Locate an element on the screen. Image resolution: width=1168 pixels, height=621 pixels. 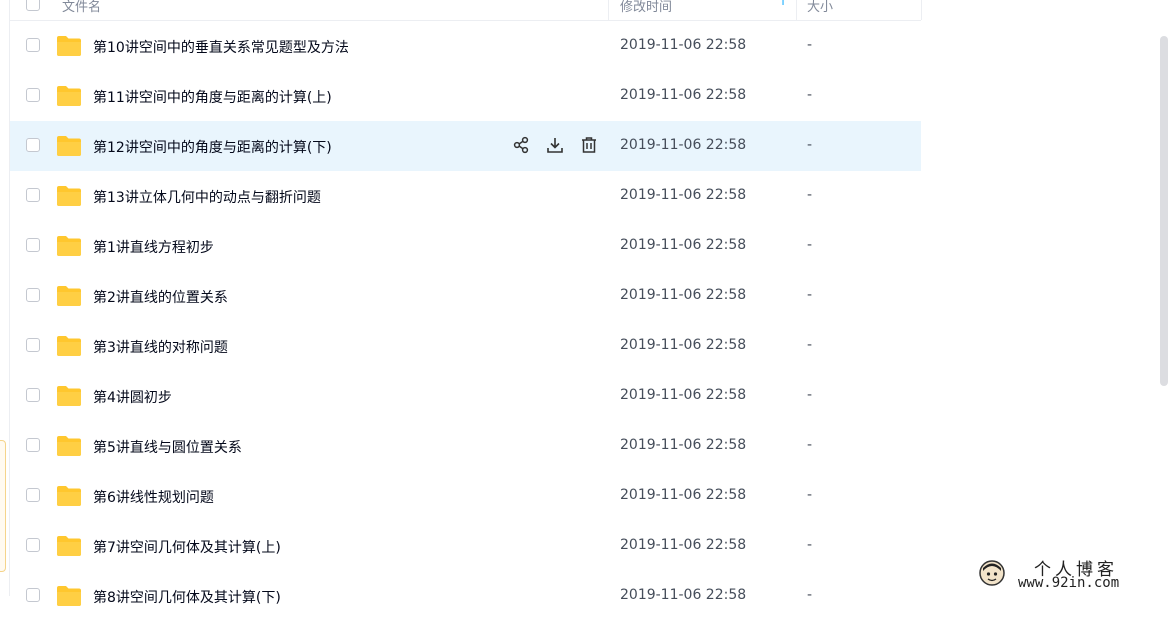
watermark-url: www.92in.com is located at coordinates (1069, 583).